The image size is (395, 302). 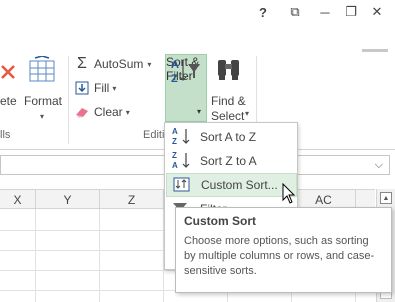 I want to click on title-bar: ? ⧉ ─ ❐ ✕, so click(x=197, y=12).